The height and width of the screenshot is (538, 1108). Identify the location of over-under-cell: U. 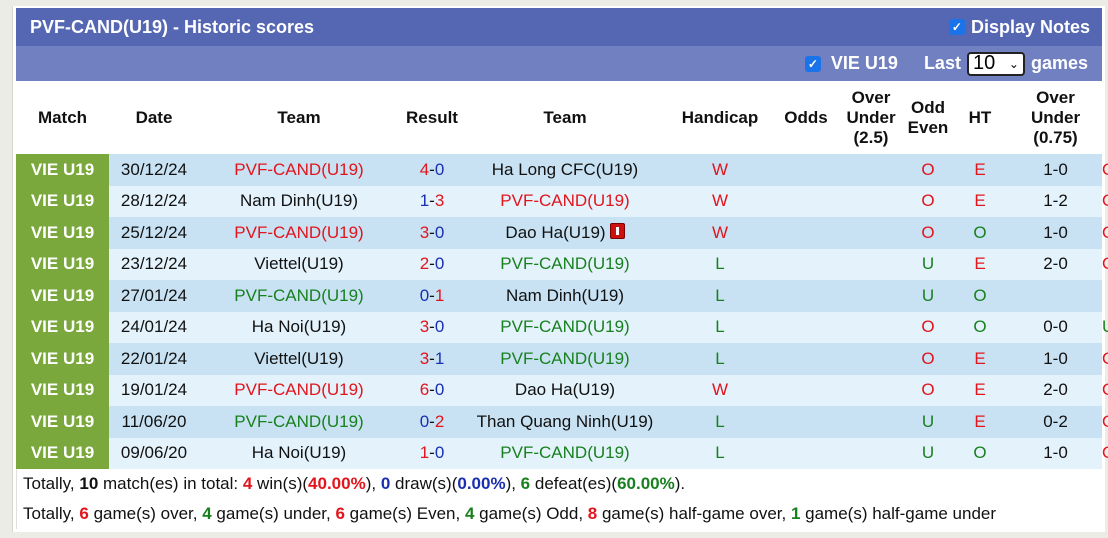
(928, 453).